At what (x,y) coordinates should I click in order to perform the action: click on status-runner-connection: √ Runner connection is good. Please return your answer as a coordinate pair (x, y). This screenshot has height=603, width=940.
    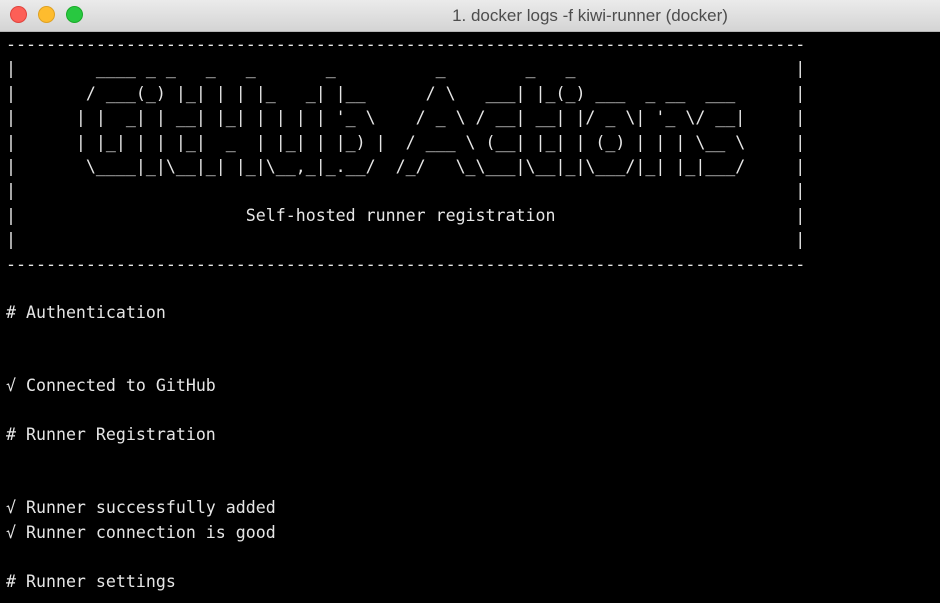
    Looking at the image, I should click on (141, 532).